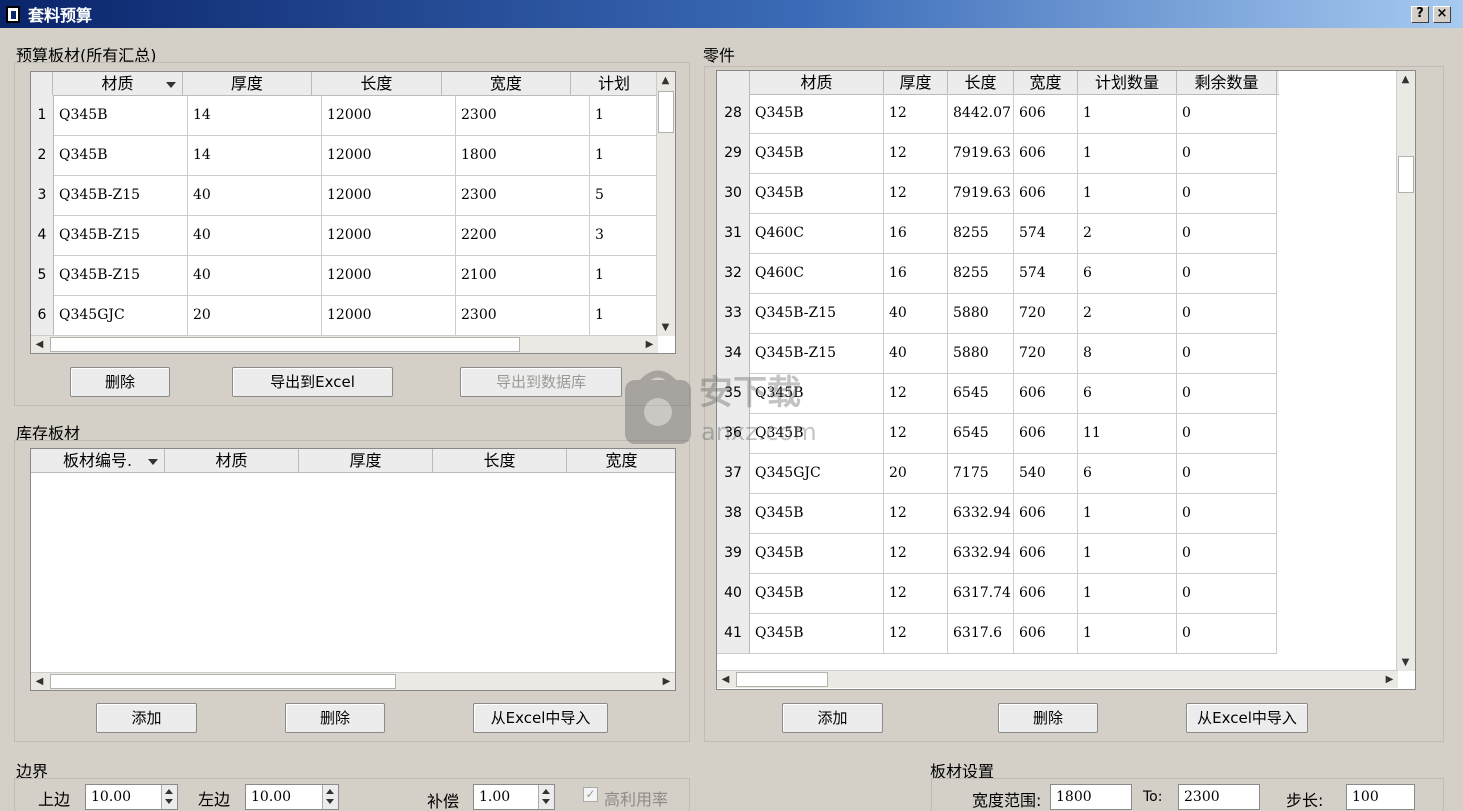  What do you see at coordinates (997, 113) in the screenshot?
I see `table-row: 28 Q345B 12 8442.07 606 1 0` at bounding box center [997, 113].